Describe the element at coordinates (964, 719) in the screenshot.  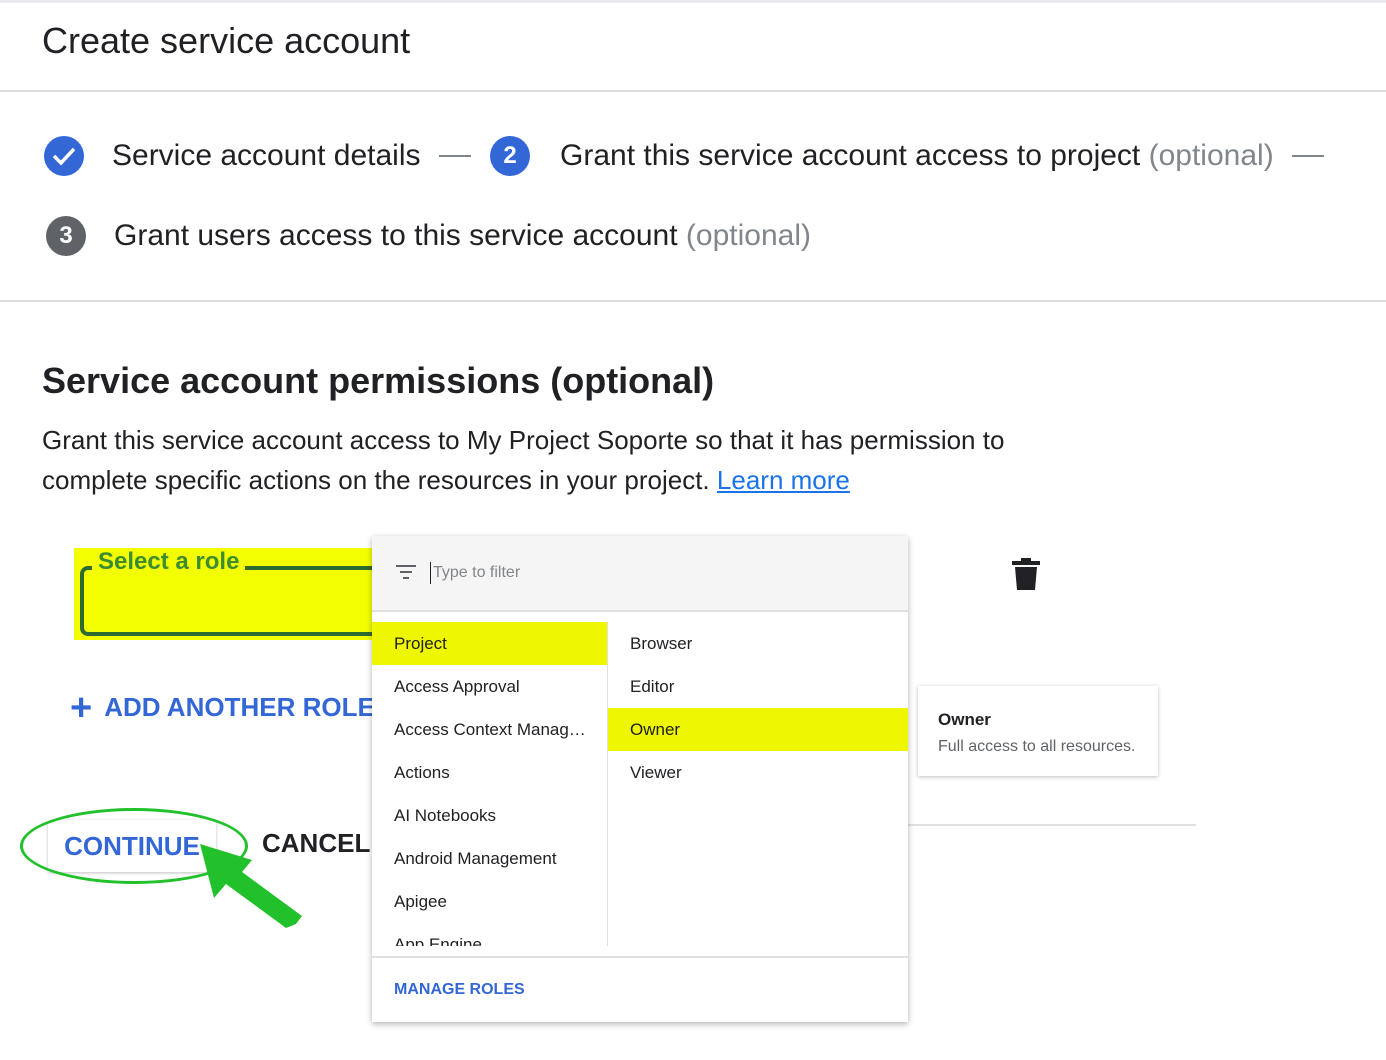
I see `tooltip-title: Owner` at that location.